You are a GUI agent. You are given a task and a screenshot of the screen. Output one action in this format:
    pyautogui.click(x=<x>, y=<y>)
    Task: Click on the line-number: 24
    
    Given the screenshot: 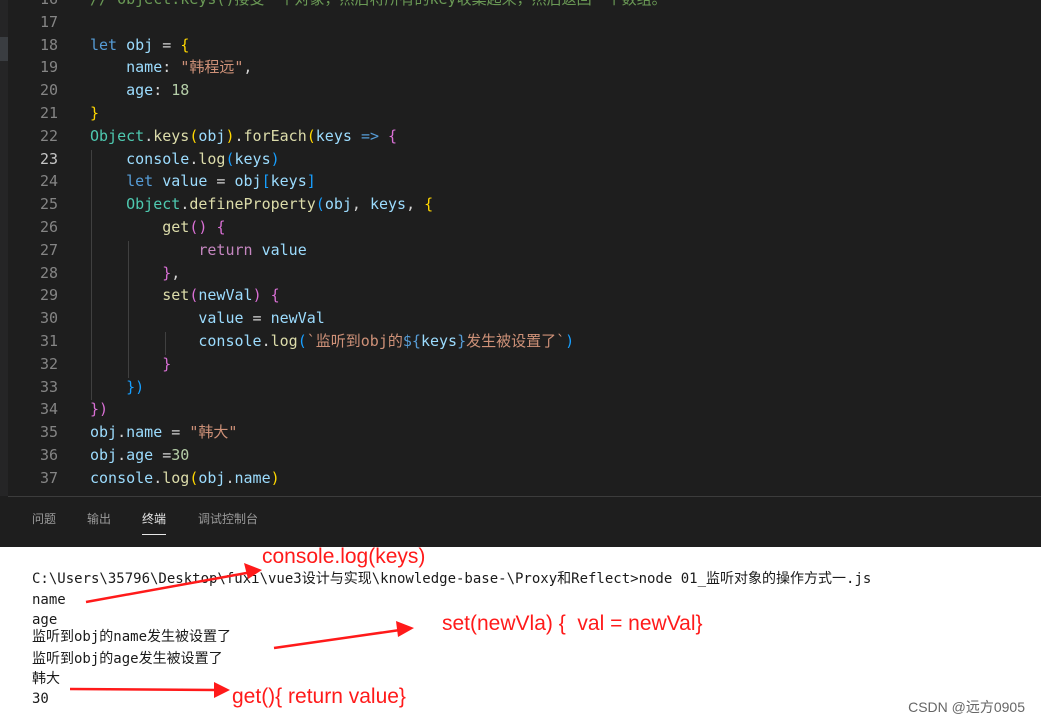 What is the action you would take?
    pyautogui.click(x=48, y=181)
    